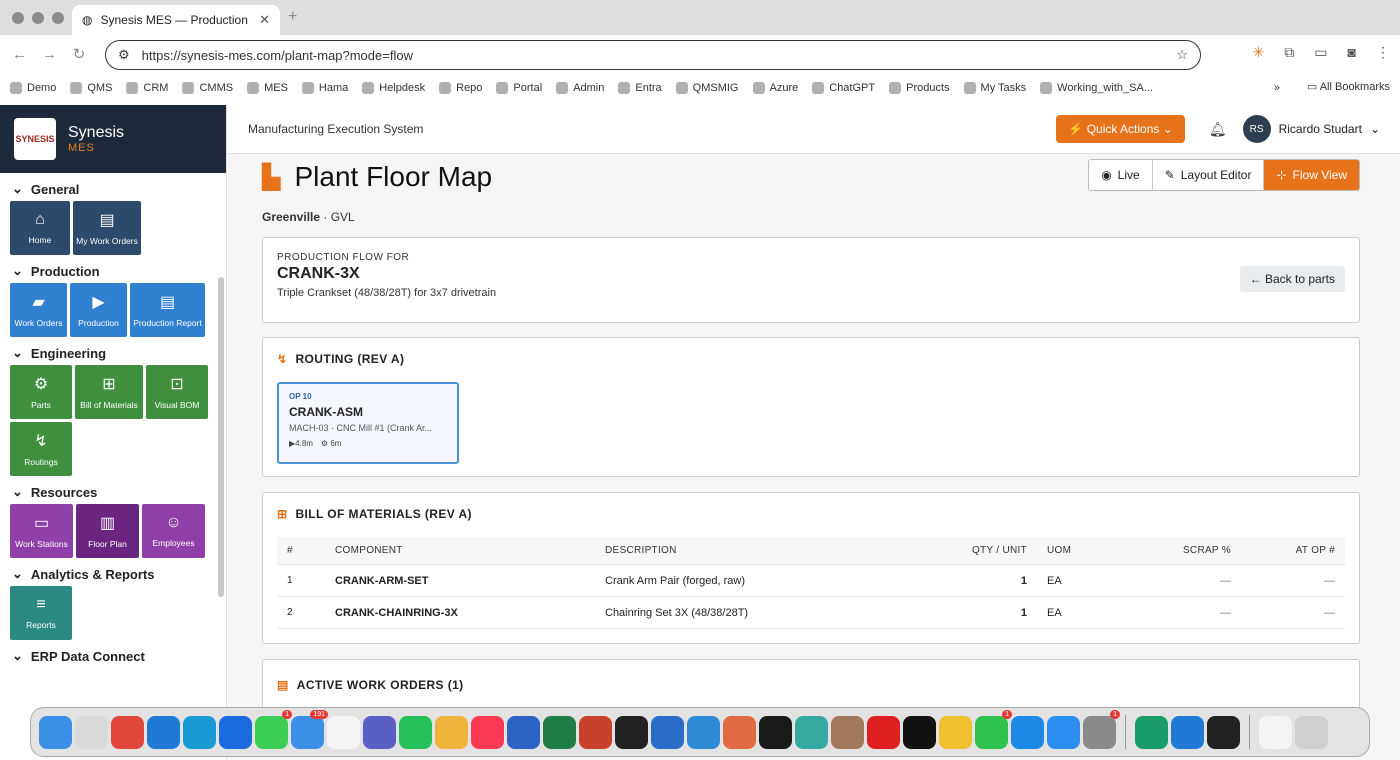 This screenshot has height=760, width=1400. Describe the element at coordinates (113, 351) in the screenshot. I see `sidebar-section-engineering: ⌄ Engineering` at that location.